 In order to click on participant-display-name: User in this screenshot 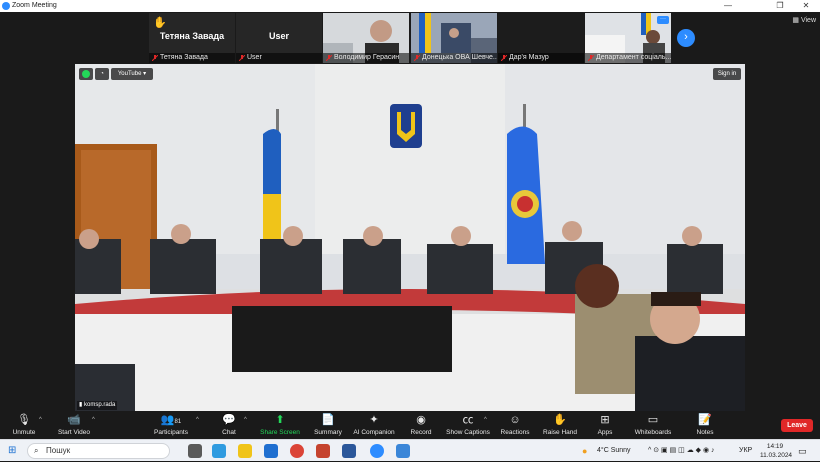, I will do `click(278, 36)`.